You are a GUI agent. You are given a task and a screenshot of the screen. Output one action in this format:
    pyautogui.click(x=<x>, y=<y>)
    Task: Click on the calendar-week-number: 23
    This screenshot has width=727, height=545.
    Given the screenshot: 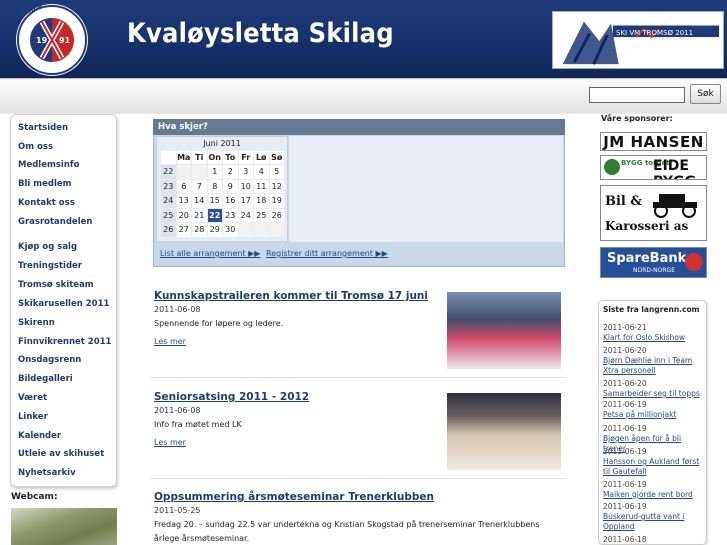 What is the action you would take?
    pyautogui.click(x=168, y=186)
    